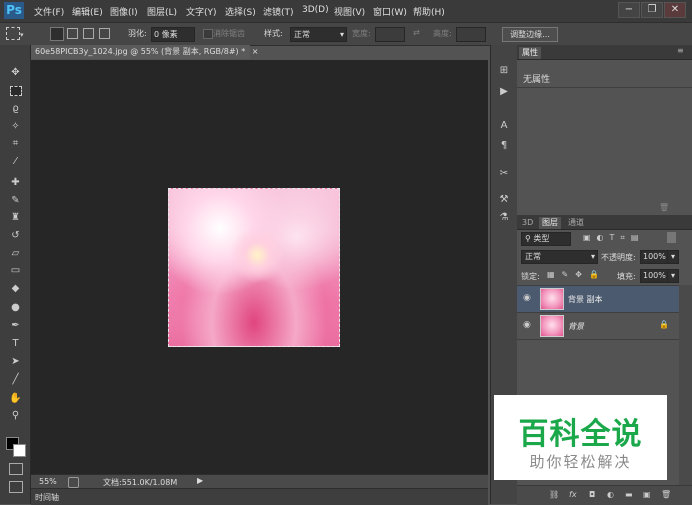 Image resolution: width=692 pixels, height=505 pixels. Describe the element at coordinates (673, 257) in the screenshot. I see `opacity-slider-arrow-icon: ▾` at that location.